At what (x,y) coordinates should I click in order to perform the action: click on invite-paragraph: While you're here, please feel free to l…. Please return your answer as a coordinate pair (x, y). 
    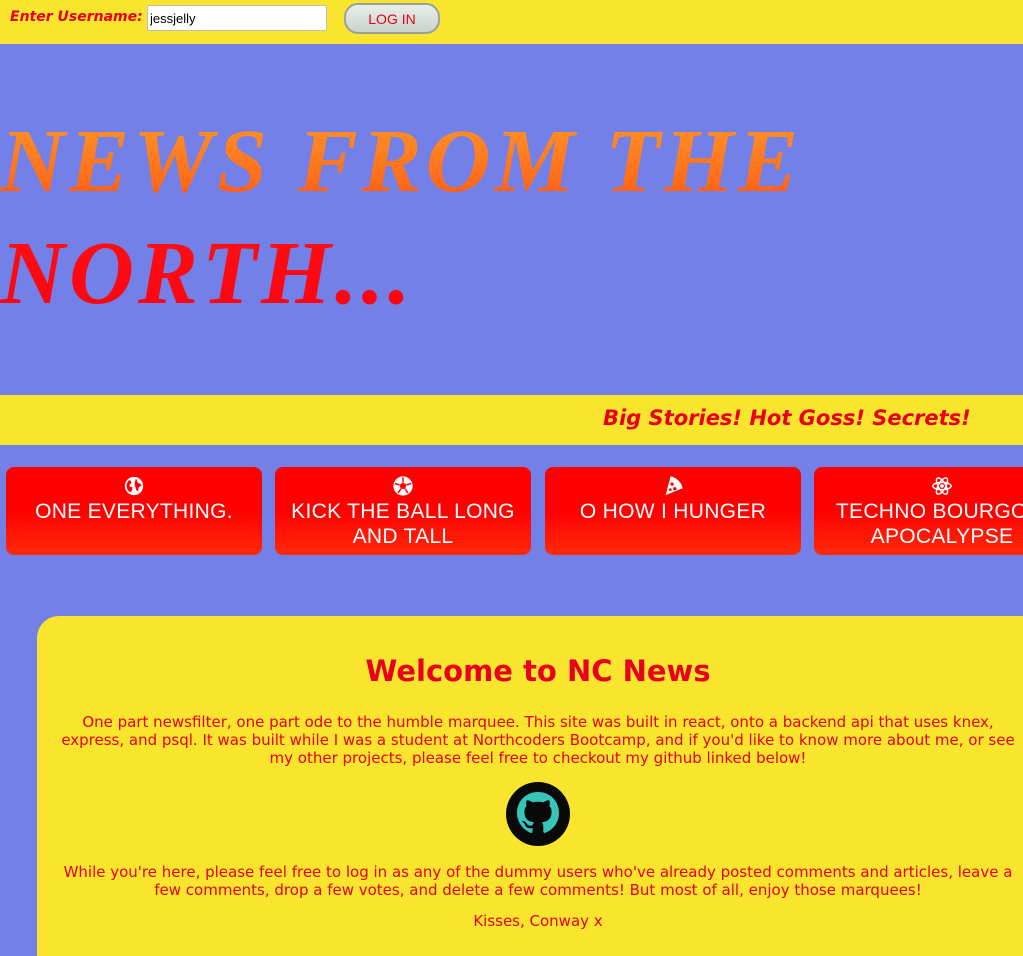
    Looking at the image, I should click on (538, 881).